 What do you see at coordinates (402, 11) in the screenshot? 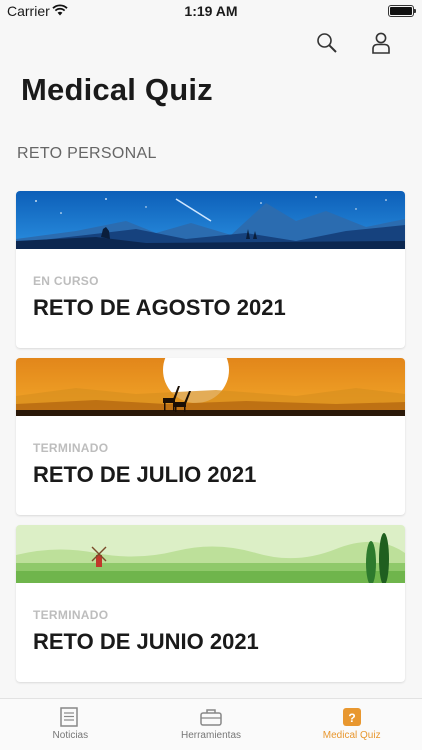
I see `battery-icon` at bounding box center [402, 11].